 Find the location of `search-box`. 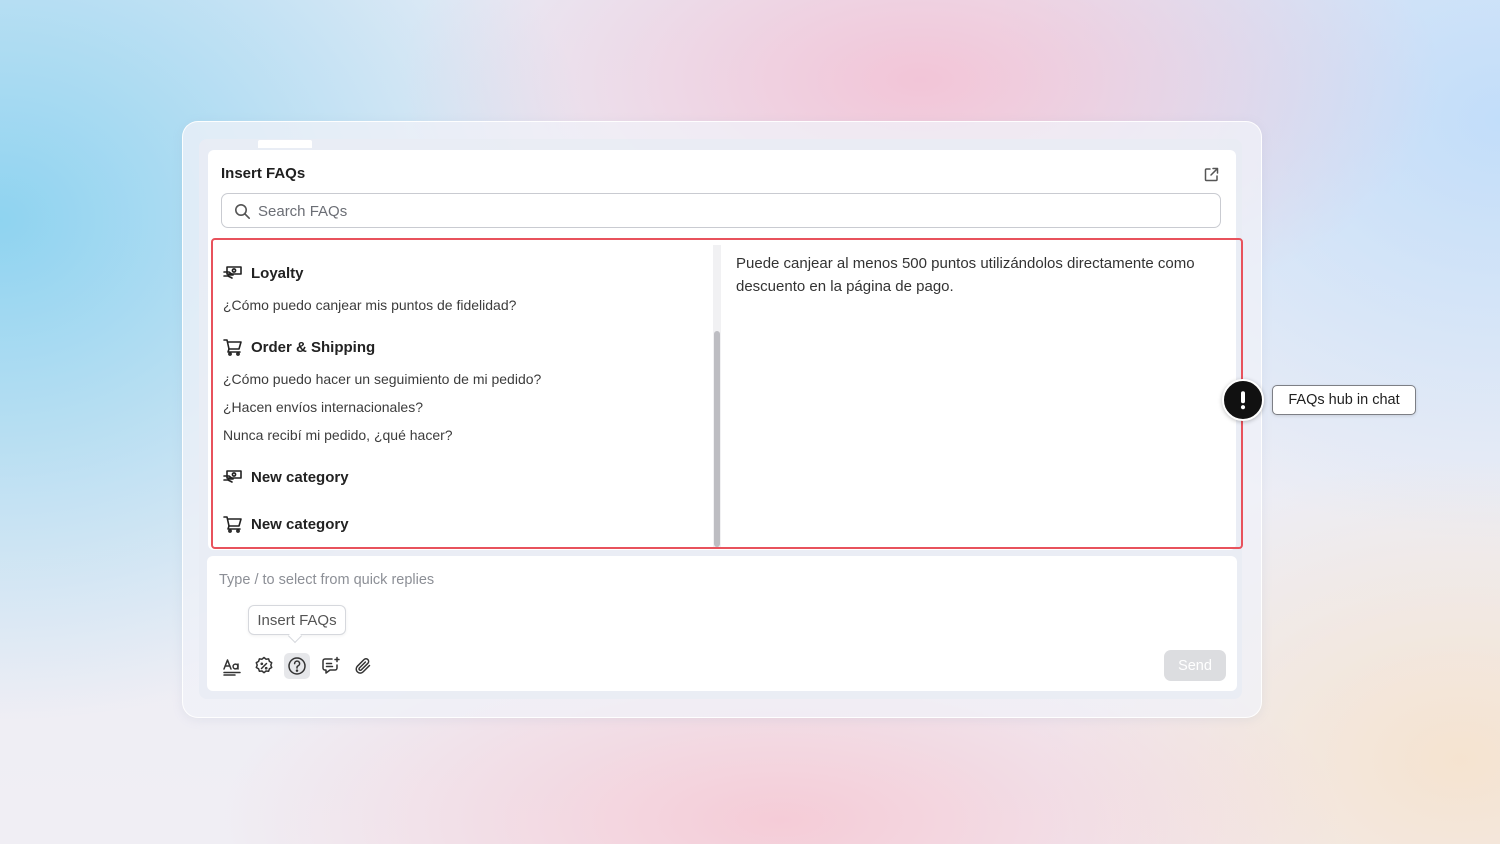

search-box is located at coordinates (721, 210).